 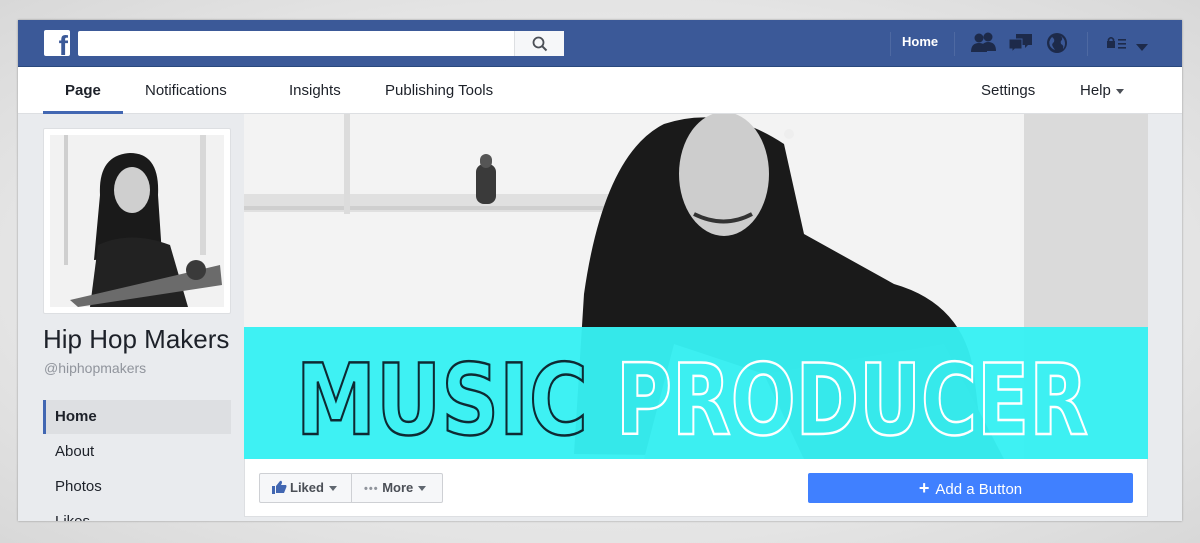 I want to click on more-button: ••• More, so click(x=397, y=488).